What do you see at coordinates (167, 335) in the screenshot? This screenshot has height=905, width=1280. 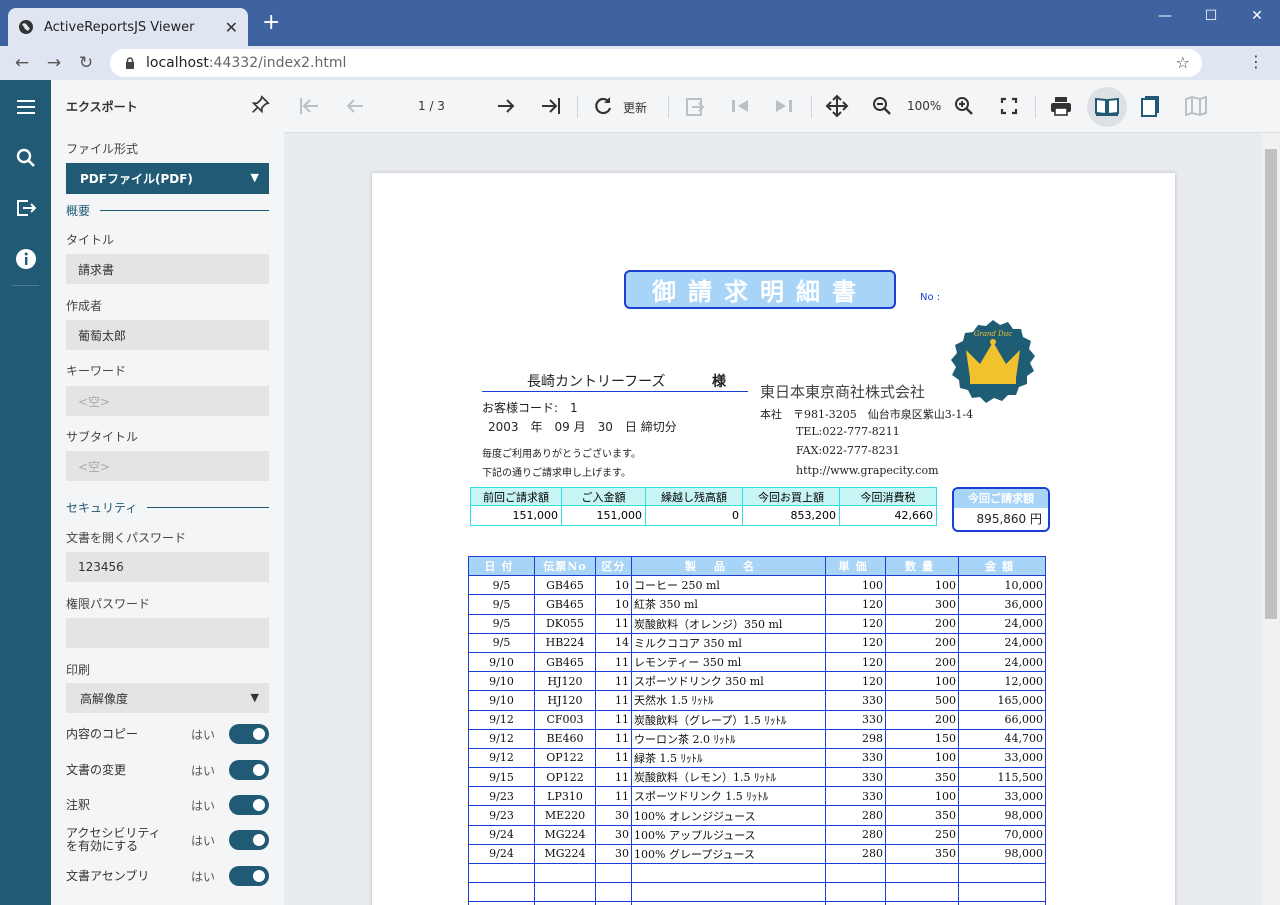 I see `author-input: 葡萄太郎` at bounding box center [167, 335].